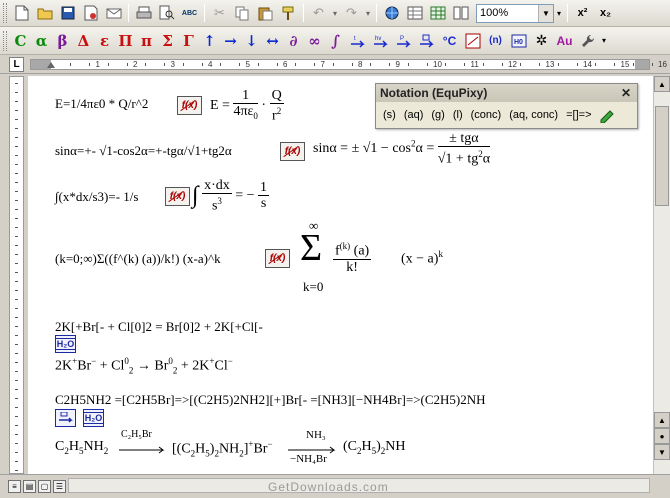  Describe the element at coordinates (605, 13) in the screenshot. I see `subscript-button: x₂` at that location.